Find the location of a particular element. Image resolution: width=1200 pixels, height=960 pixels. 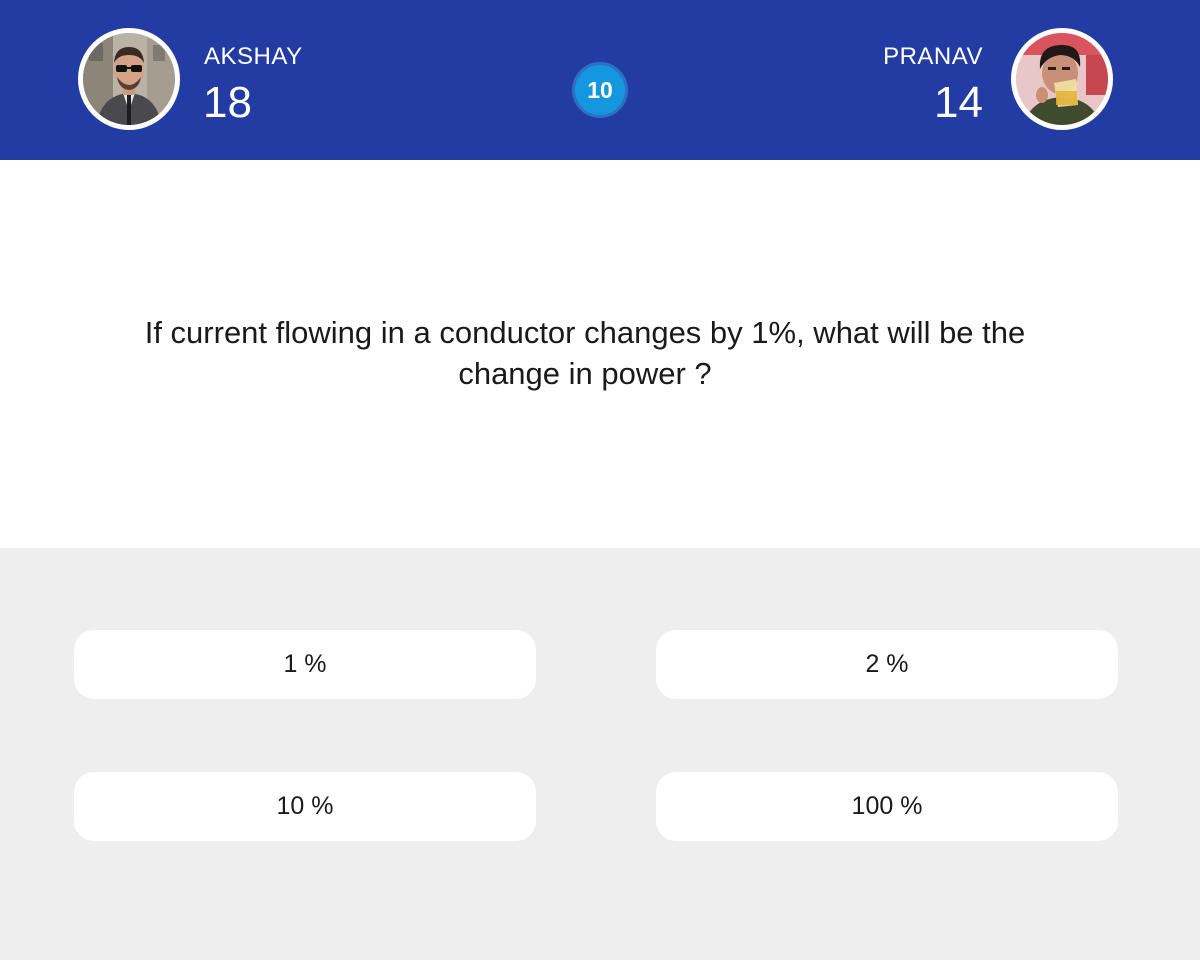

player-left-score: 18 is located at coordinates (227, 102).